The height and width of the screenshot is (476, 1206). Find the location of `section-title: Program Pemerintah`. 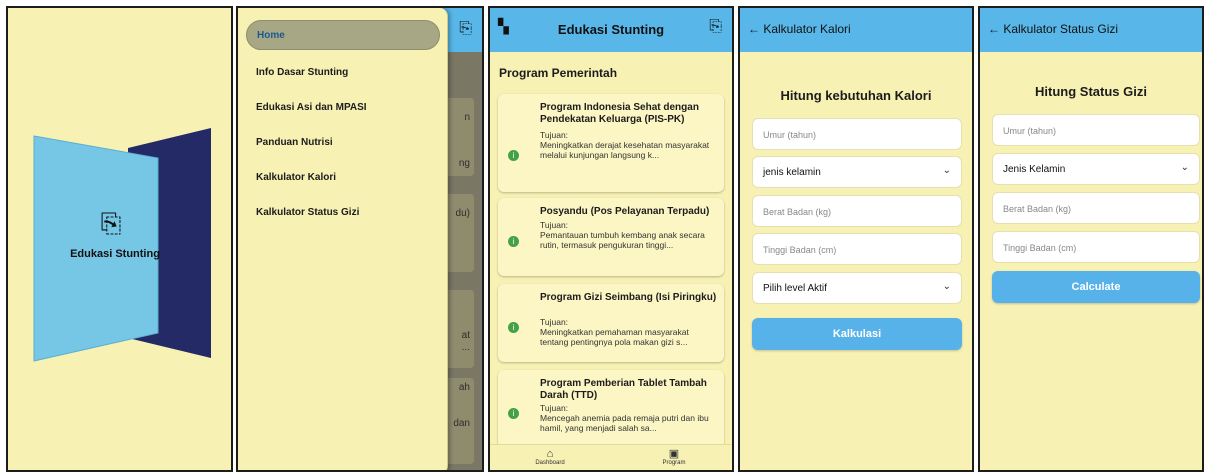

section-title: Program Pemerintah is located at coordinates (558, 73).